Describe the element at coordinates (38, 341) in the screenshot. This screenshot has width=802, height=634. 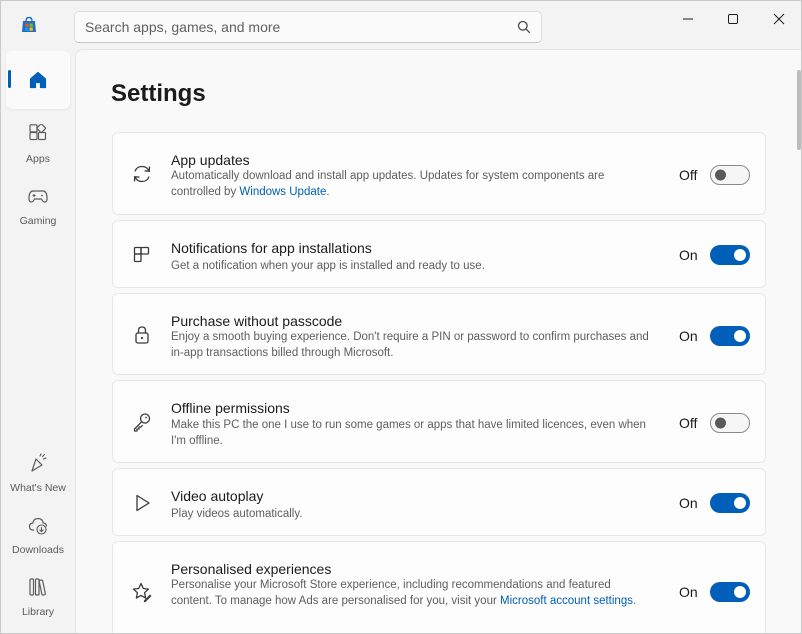
I see `left-nav: Apps Gaming What's New Downloads Library` at that location.